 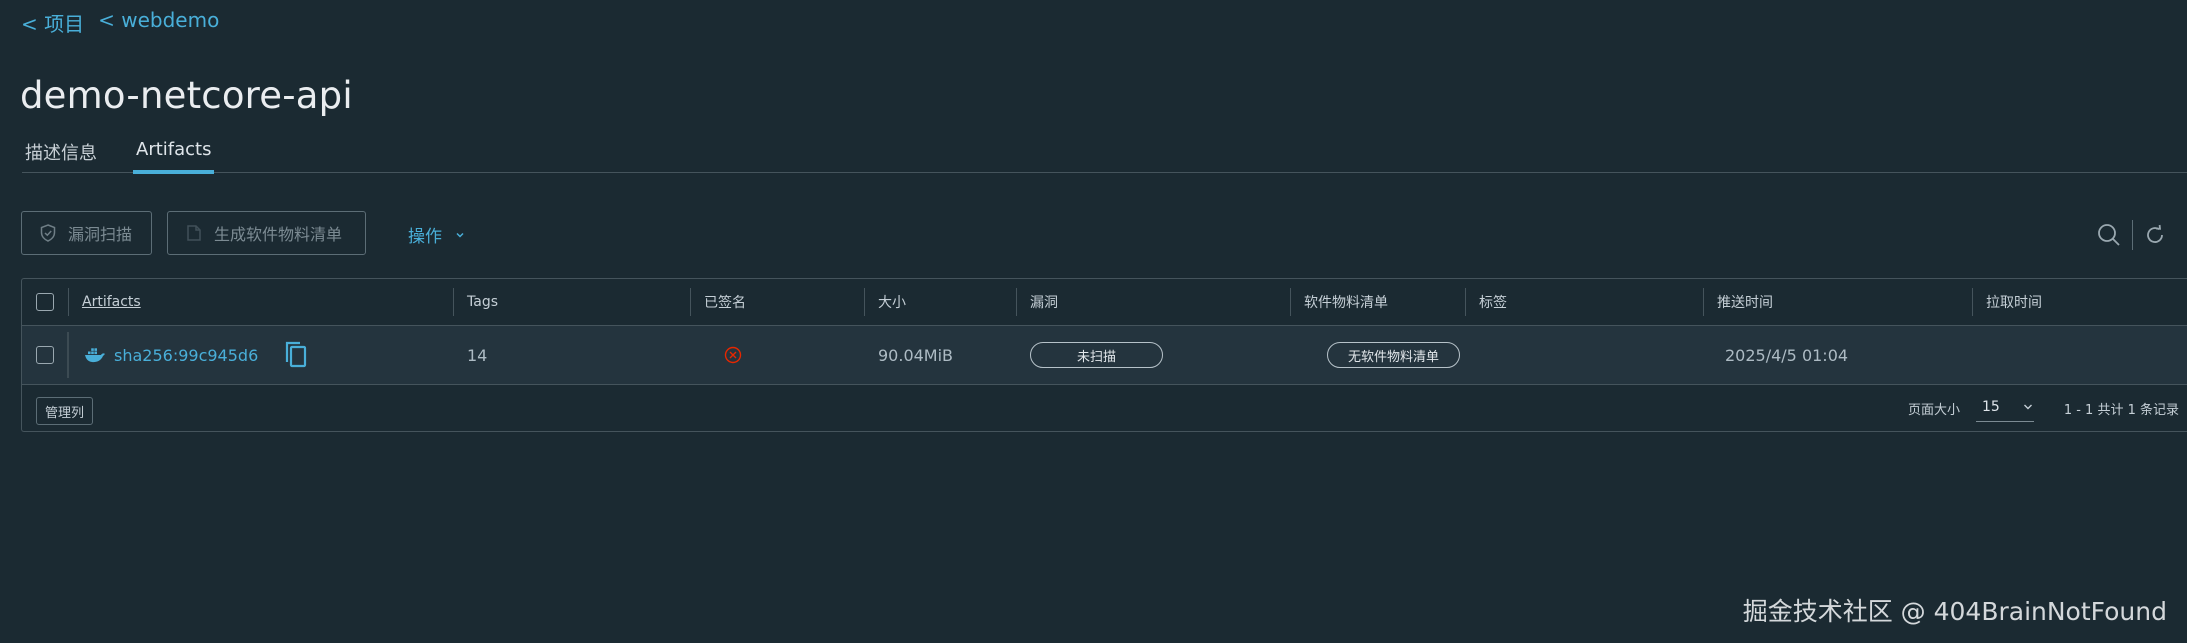 I want to click on labels-cell, so click(x=1472, y=355).